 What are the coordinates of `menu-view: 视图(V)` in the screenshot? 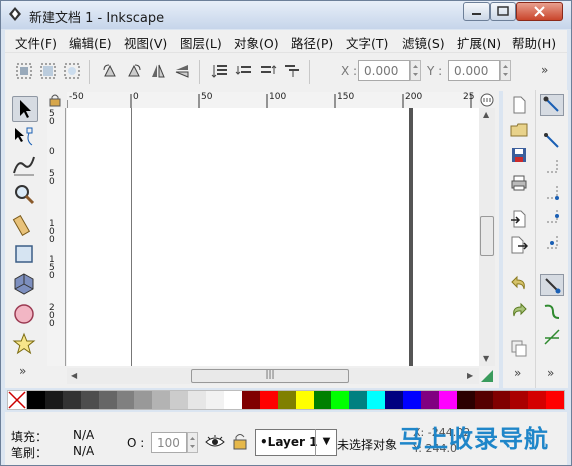 It's located at (145, 42).